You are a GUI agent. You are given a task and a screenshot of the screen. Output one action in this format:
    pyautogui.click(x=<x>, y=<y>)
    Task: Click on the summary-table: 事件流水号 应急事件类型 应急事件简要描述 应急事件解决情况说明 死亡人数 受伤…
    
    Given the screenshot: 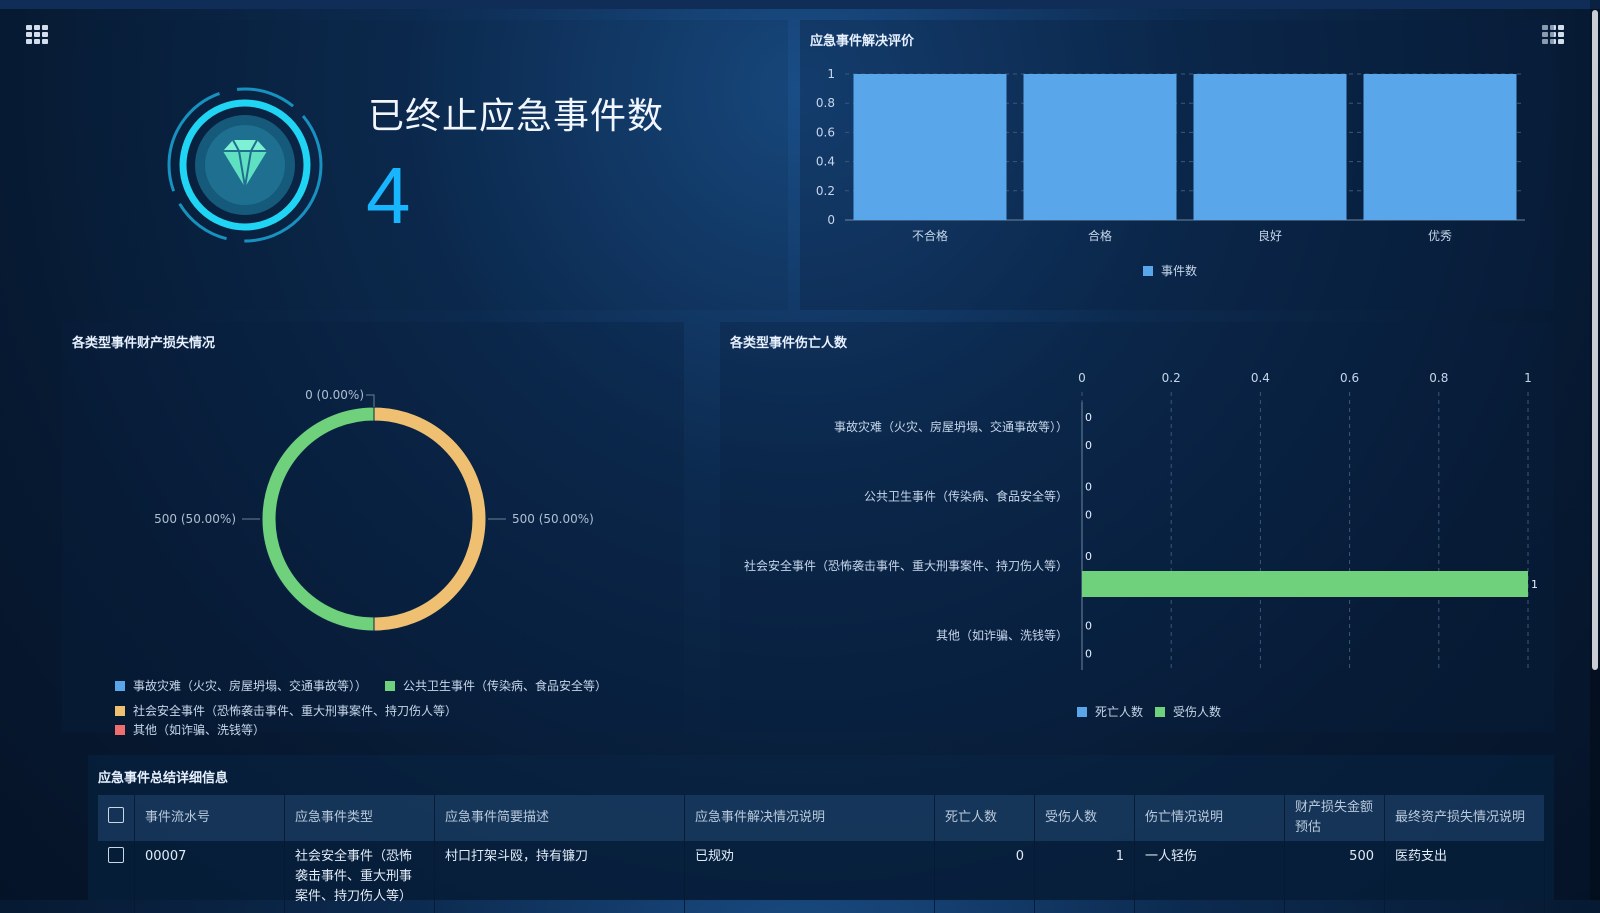 What is the action you would take?
    pyautogui.click(x=821, y=854)
    